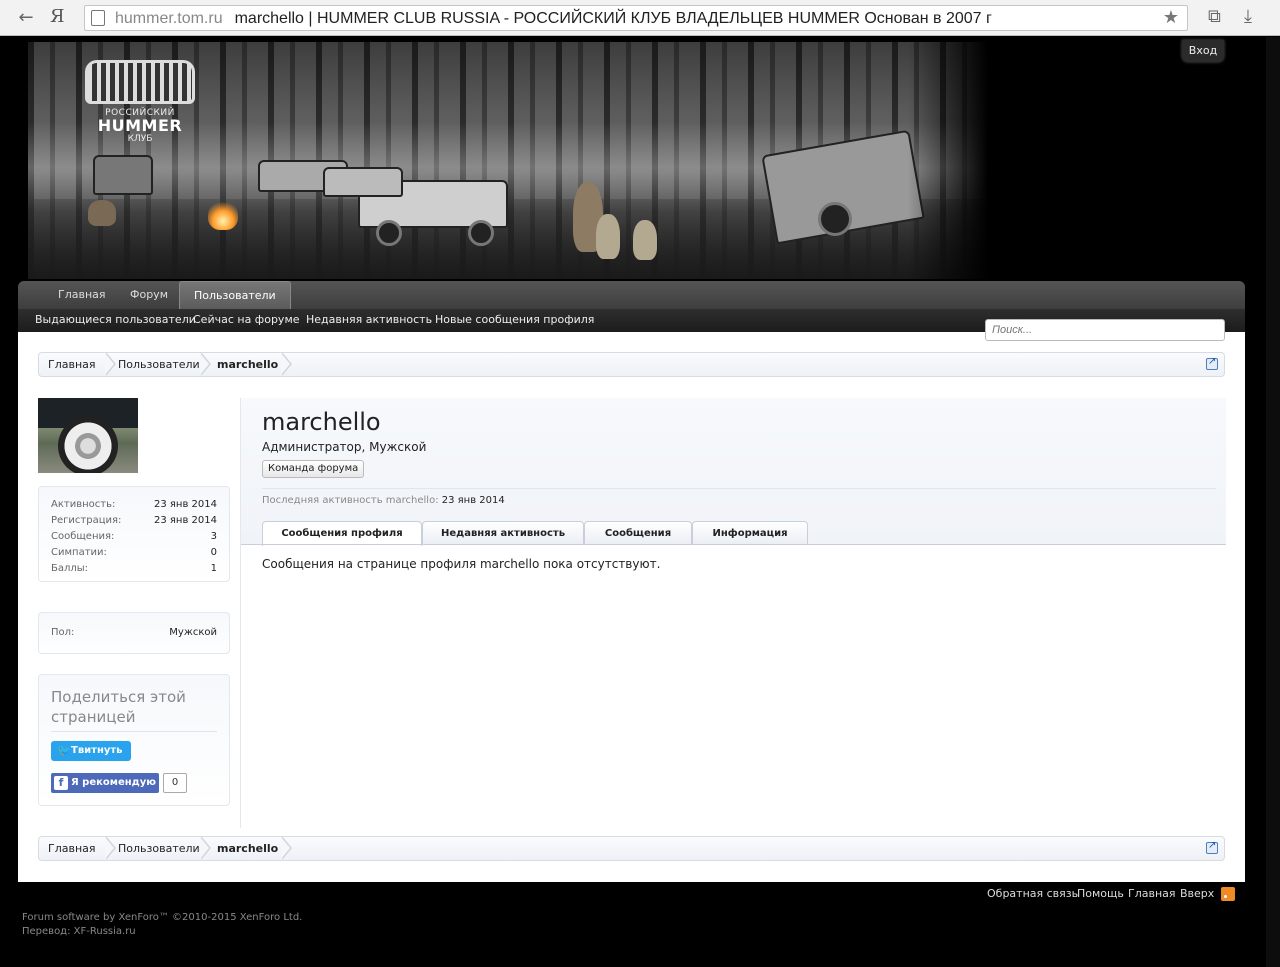  I want to click on address-domain: hummer.tom.ru, so click(169, 18).